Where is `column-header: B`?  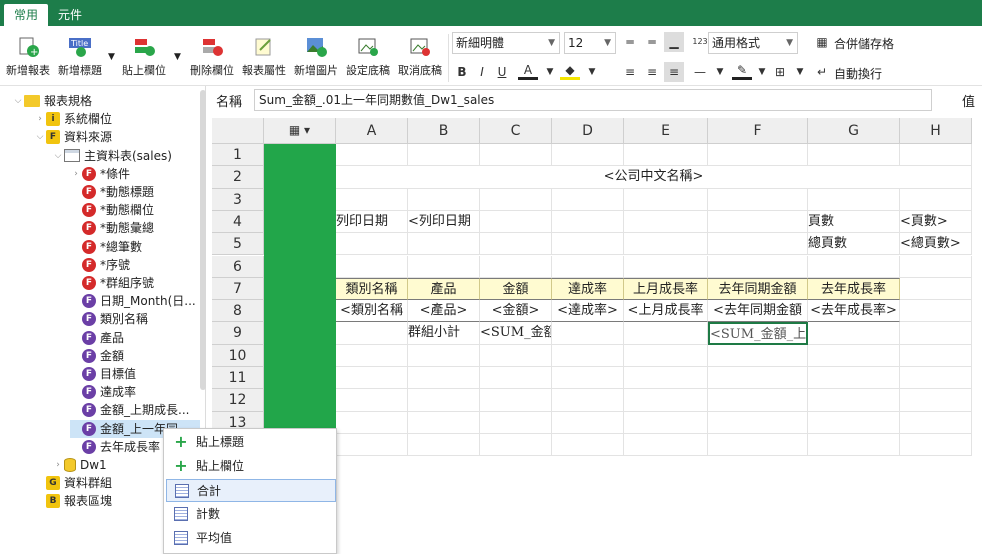
column-header: B is located at coordinates (444, 131).